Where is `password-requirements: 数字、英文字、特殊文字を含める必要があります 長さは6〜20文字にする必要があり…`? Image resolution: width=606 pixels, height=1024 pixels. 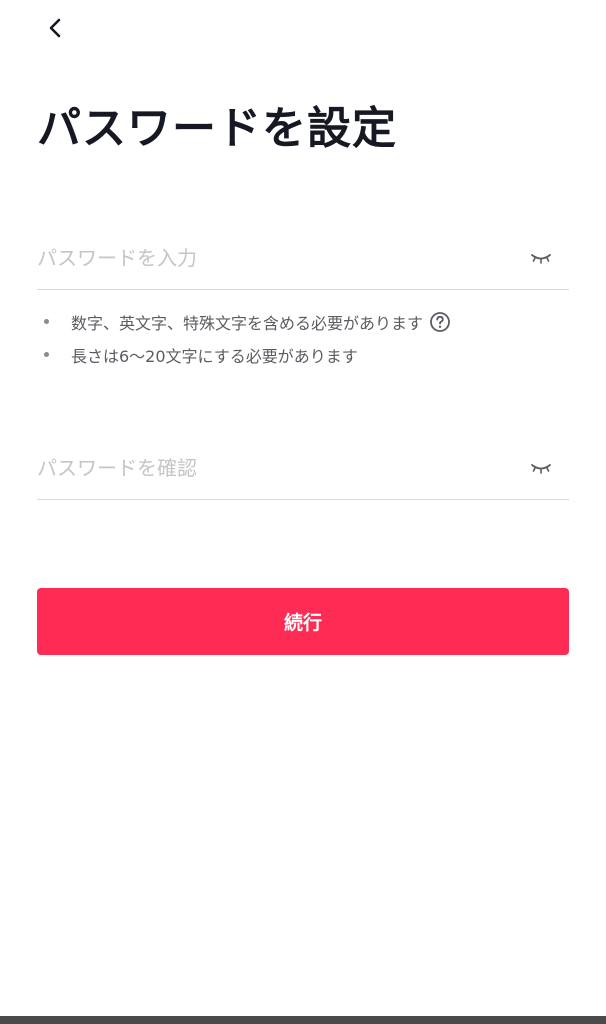 password-requirements: 数字、英文字、特殊文字を含める必要があります 長さは6〜20文字にする必要があり… is located at coordinates (303, 338).